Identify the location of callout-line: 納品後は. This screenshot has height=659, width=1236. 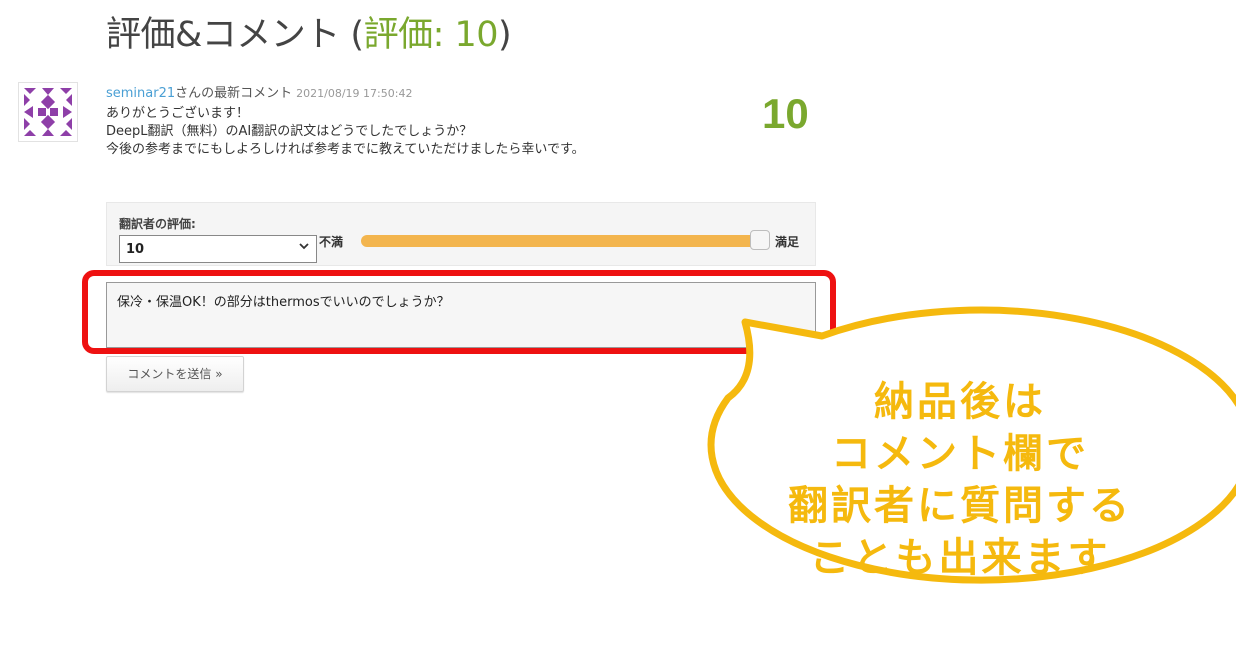
(960, 402).